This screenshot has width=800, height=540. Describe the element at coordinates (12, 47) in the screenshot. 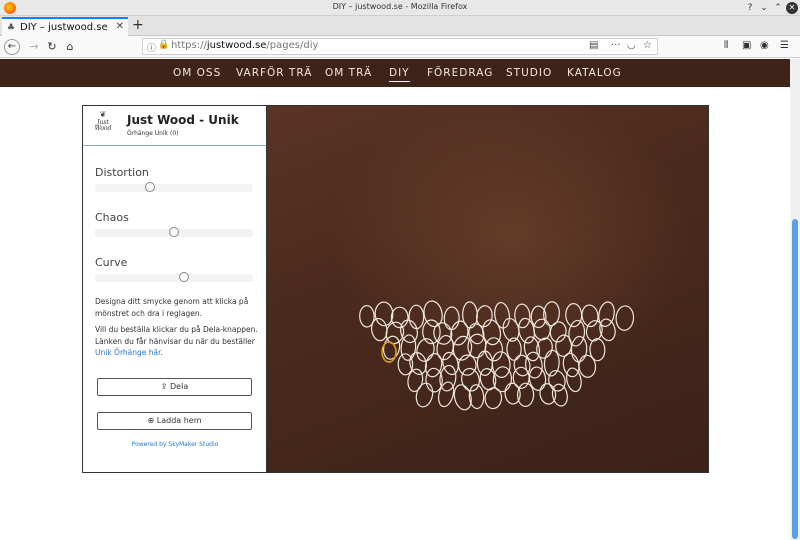

I see `back-arrow-icon: ←` at that location.